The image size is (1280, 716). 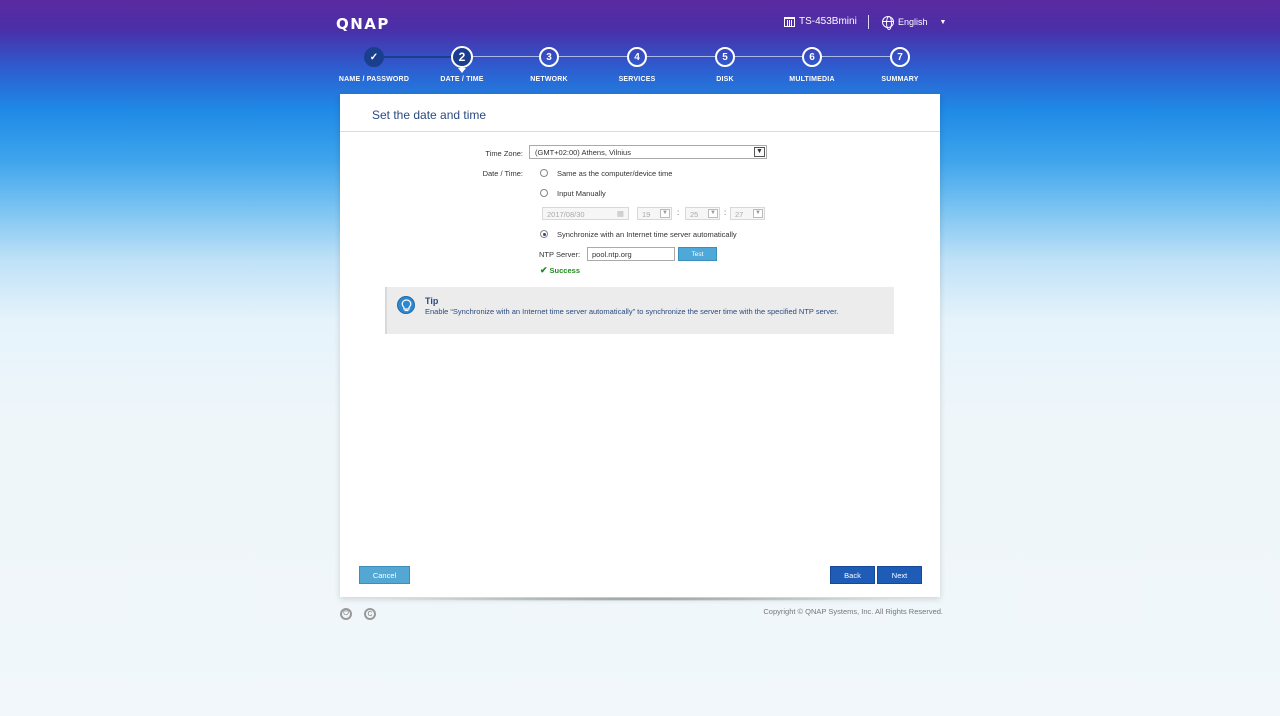 I want to click on success-label: Success, so click(x=564, y=270).